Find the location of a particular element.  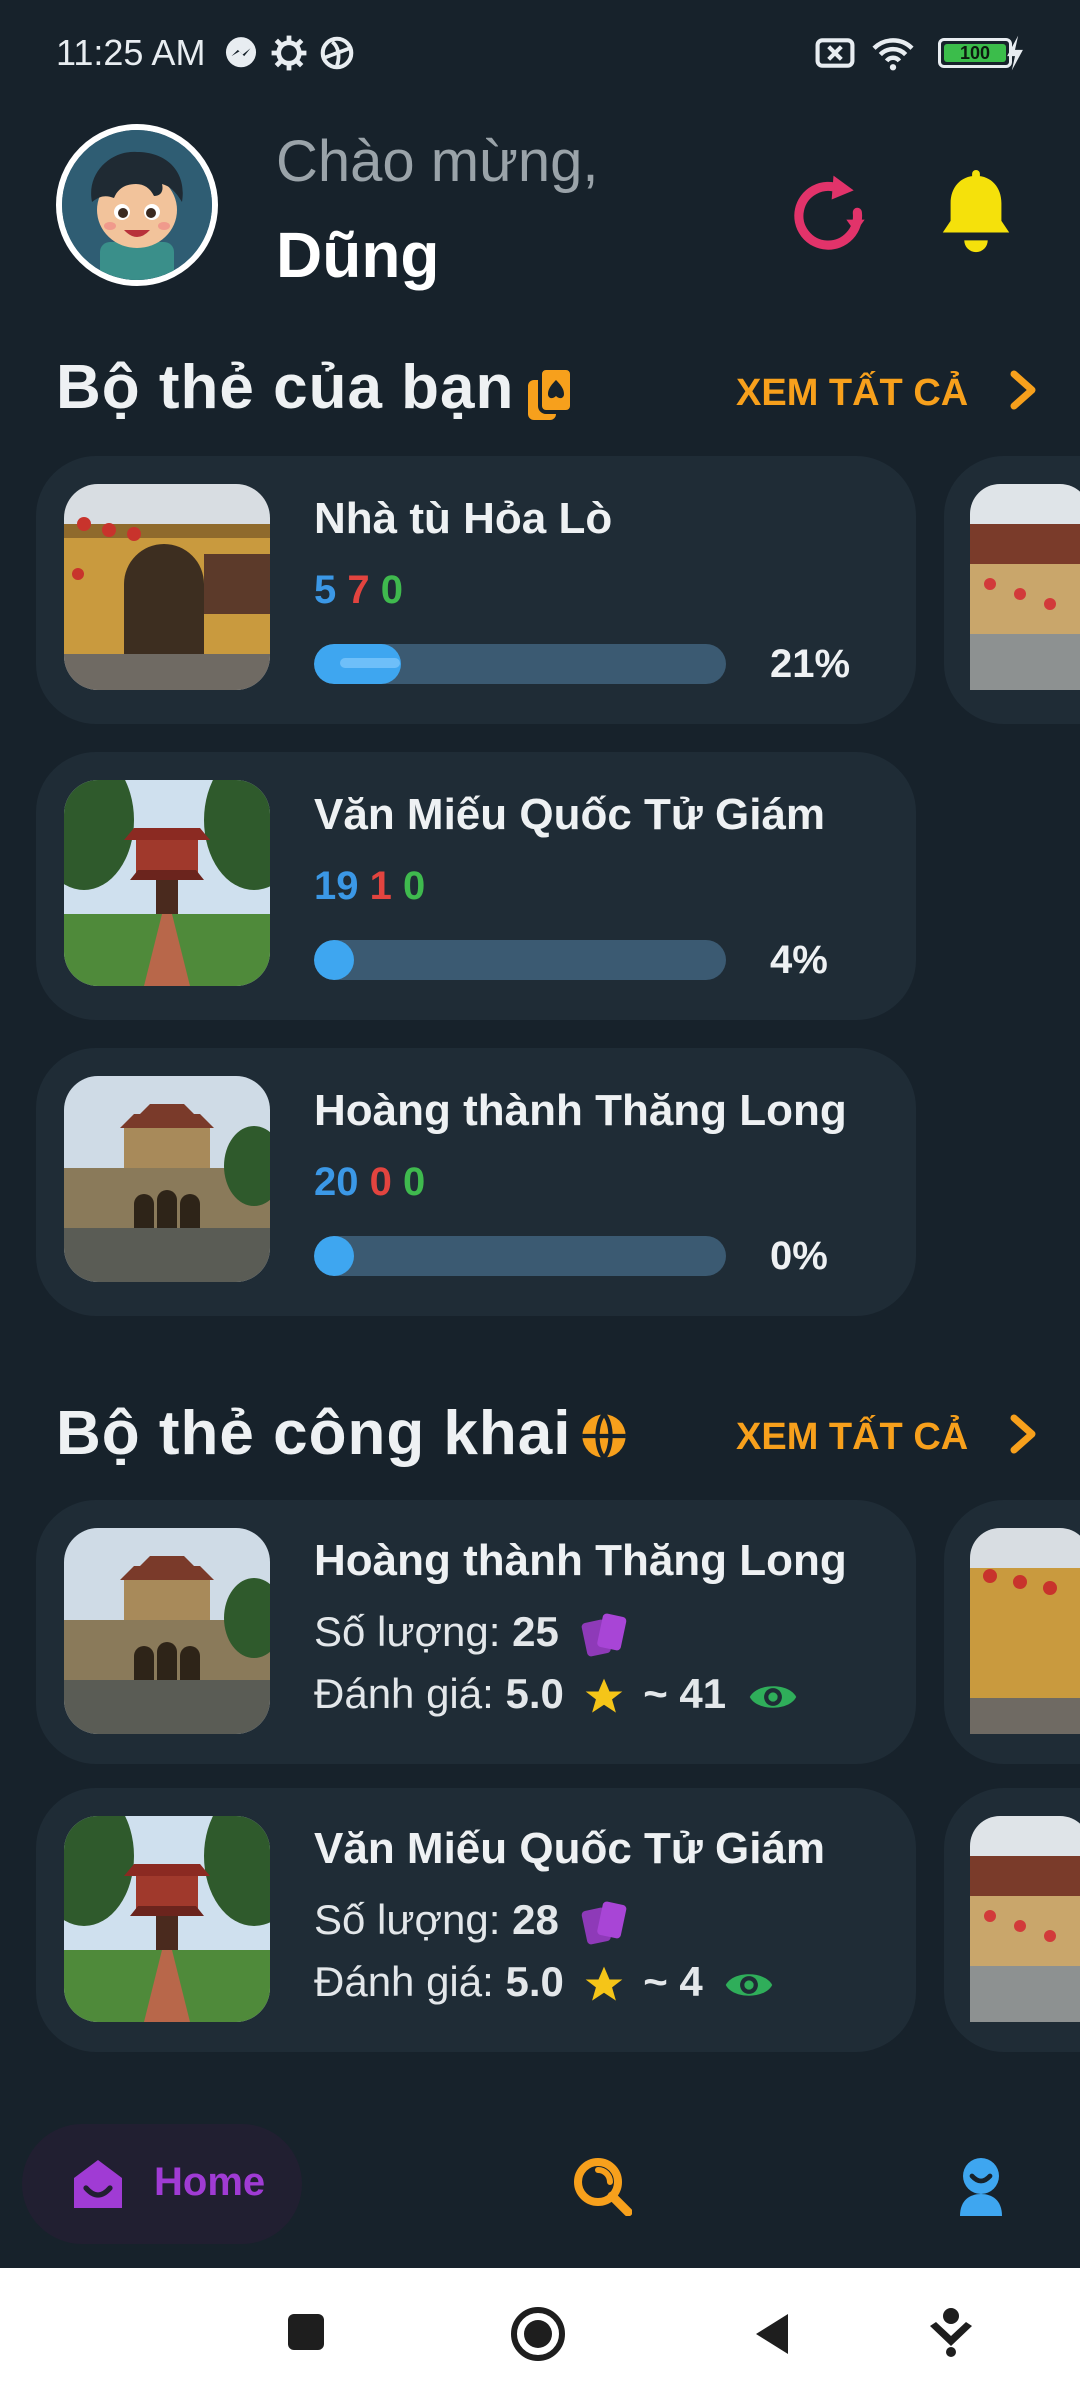

home-icon is located at coordinates (98, 2184).